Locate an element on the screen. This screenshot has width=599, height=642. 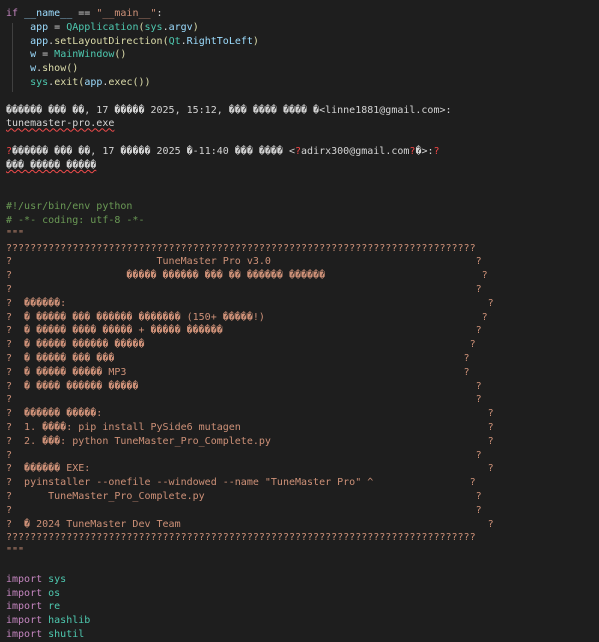
code-line: ? � ����� ���� ����� + ����� ������ ? is located at coordinates (244, 331).